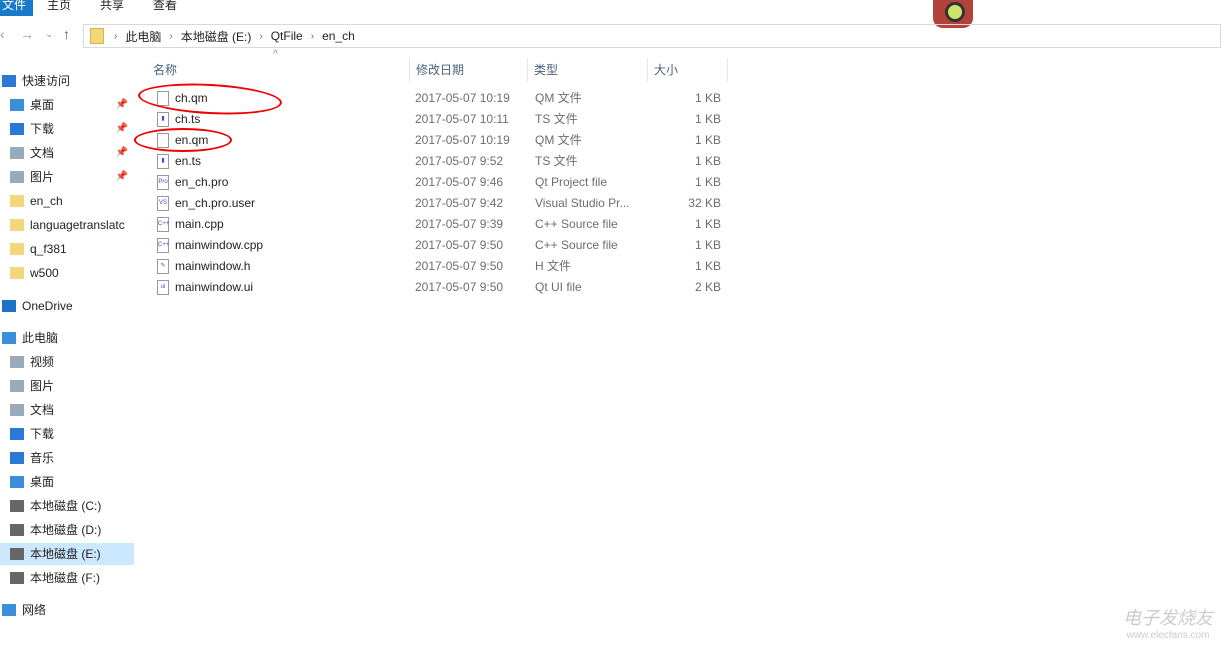 This screenshot has width=1221, height=649. Describe the element at coordinates (165, 8) in the screenshot. I see `tab-view: 查看` at that location.